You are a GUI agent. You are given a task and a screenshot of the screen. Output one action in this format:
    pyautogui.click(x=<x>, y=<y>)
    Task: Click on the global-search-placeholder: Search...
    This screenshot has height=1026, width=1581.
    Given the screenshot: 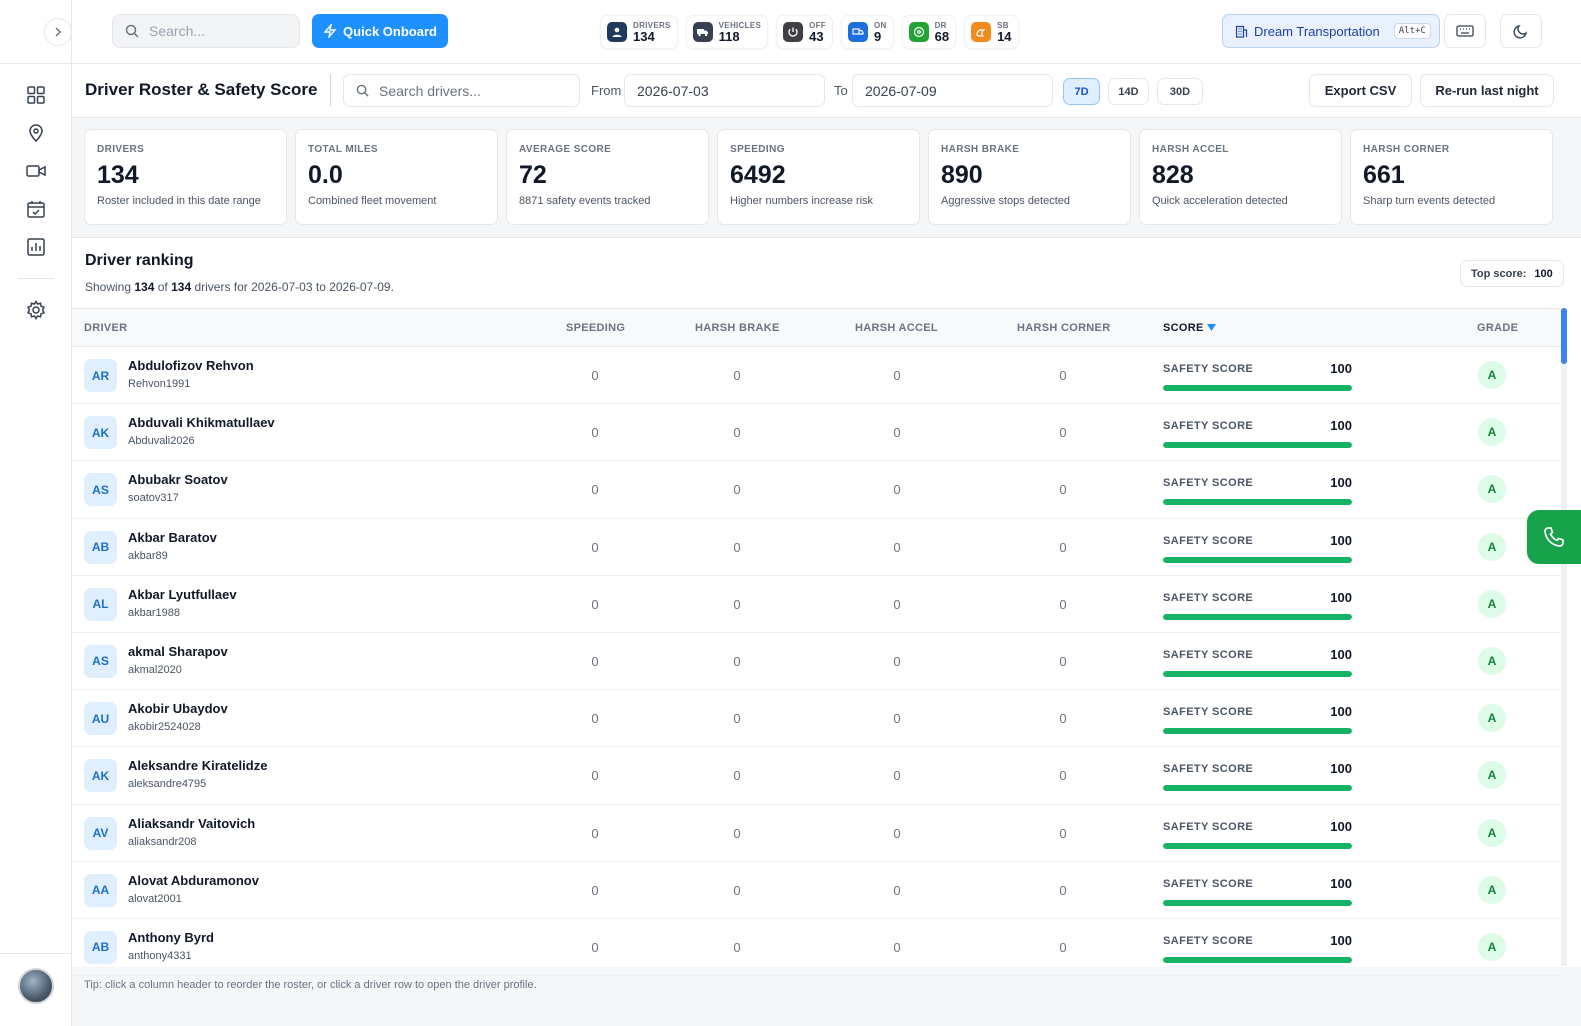 What is the action you would take?
    pyautogui.click(x=177, y=31)
    